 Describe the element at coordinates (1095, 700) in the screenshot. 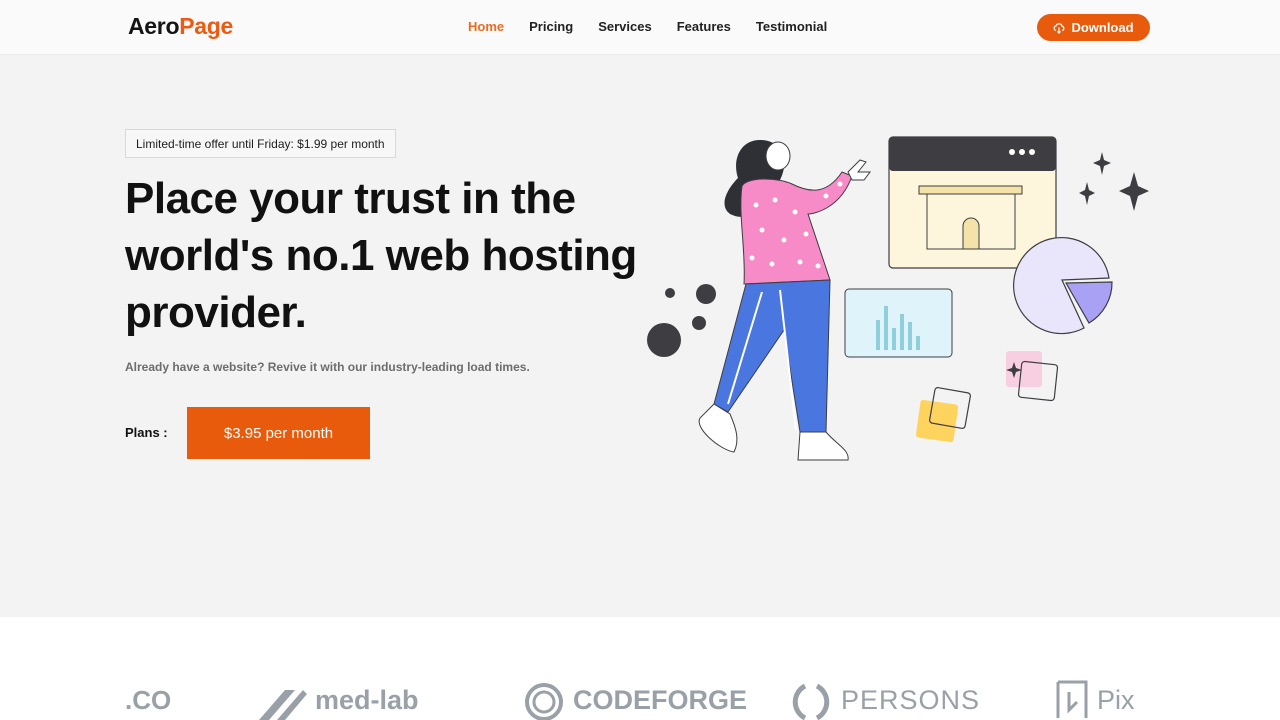

I see `partner-logo-pix: Pix` at that location.